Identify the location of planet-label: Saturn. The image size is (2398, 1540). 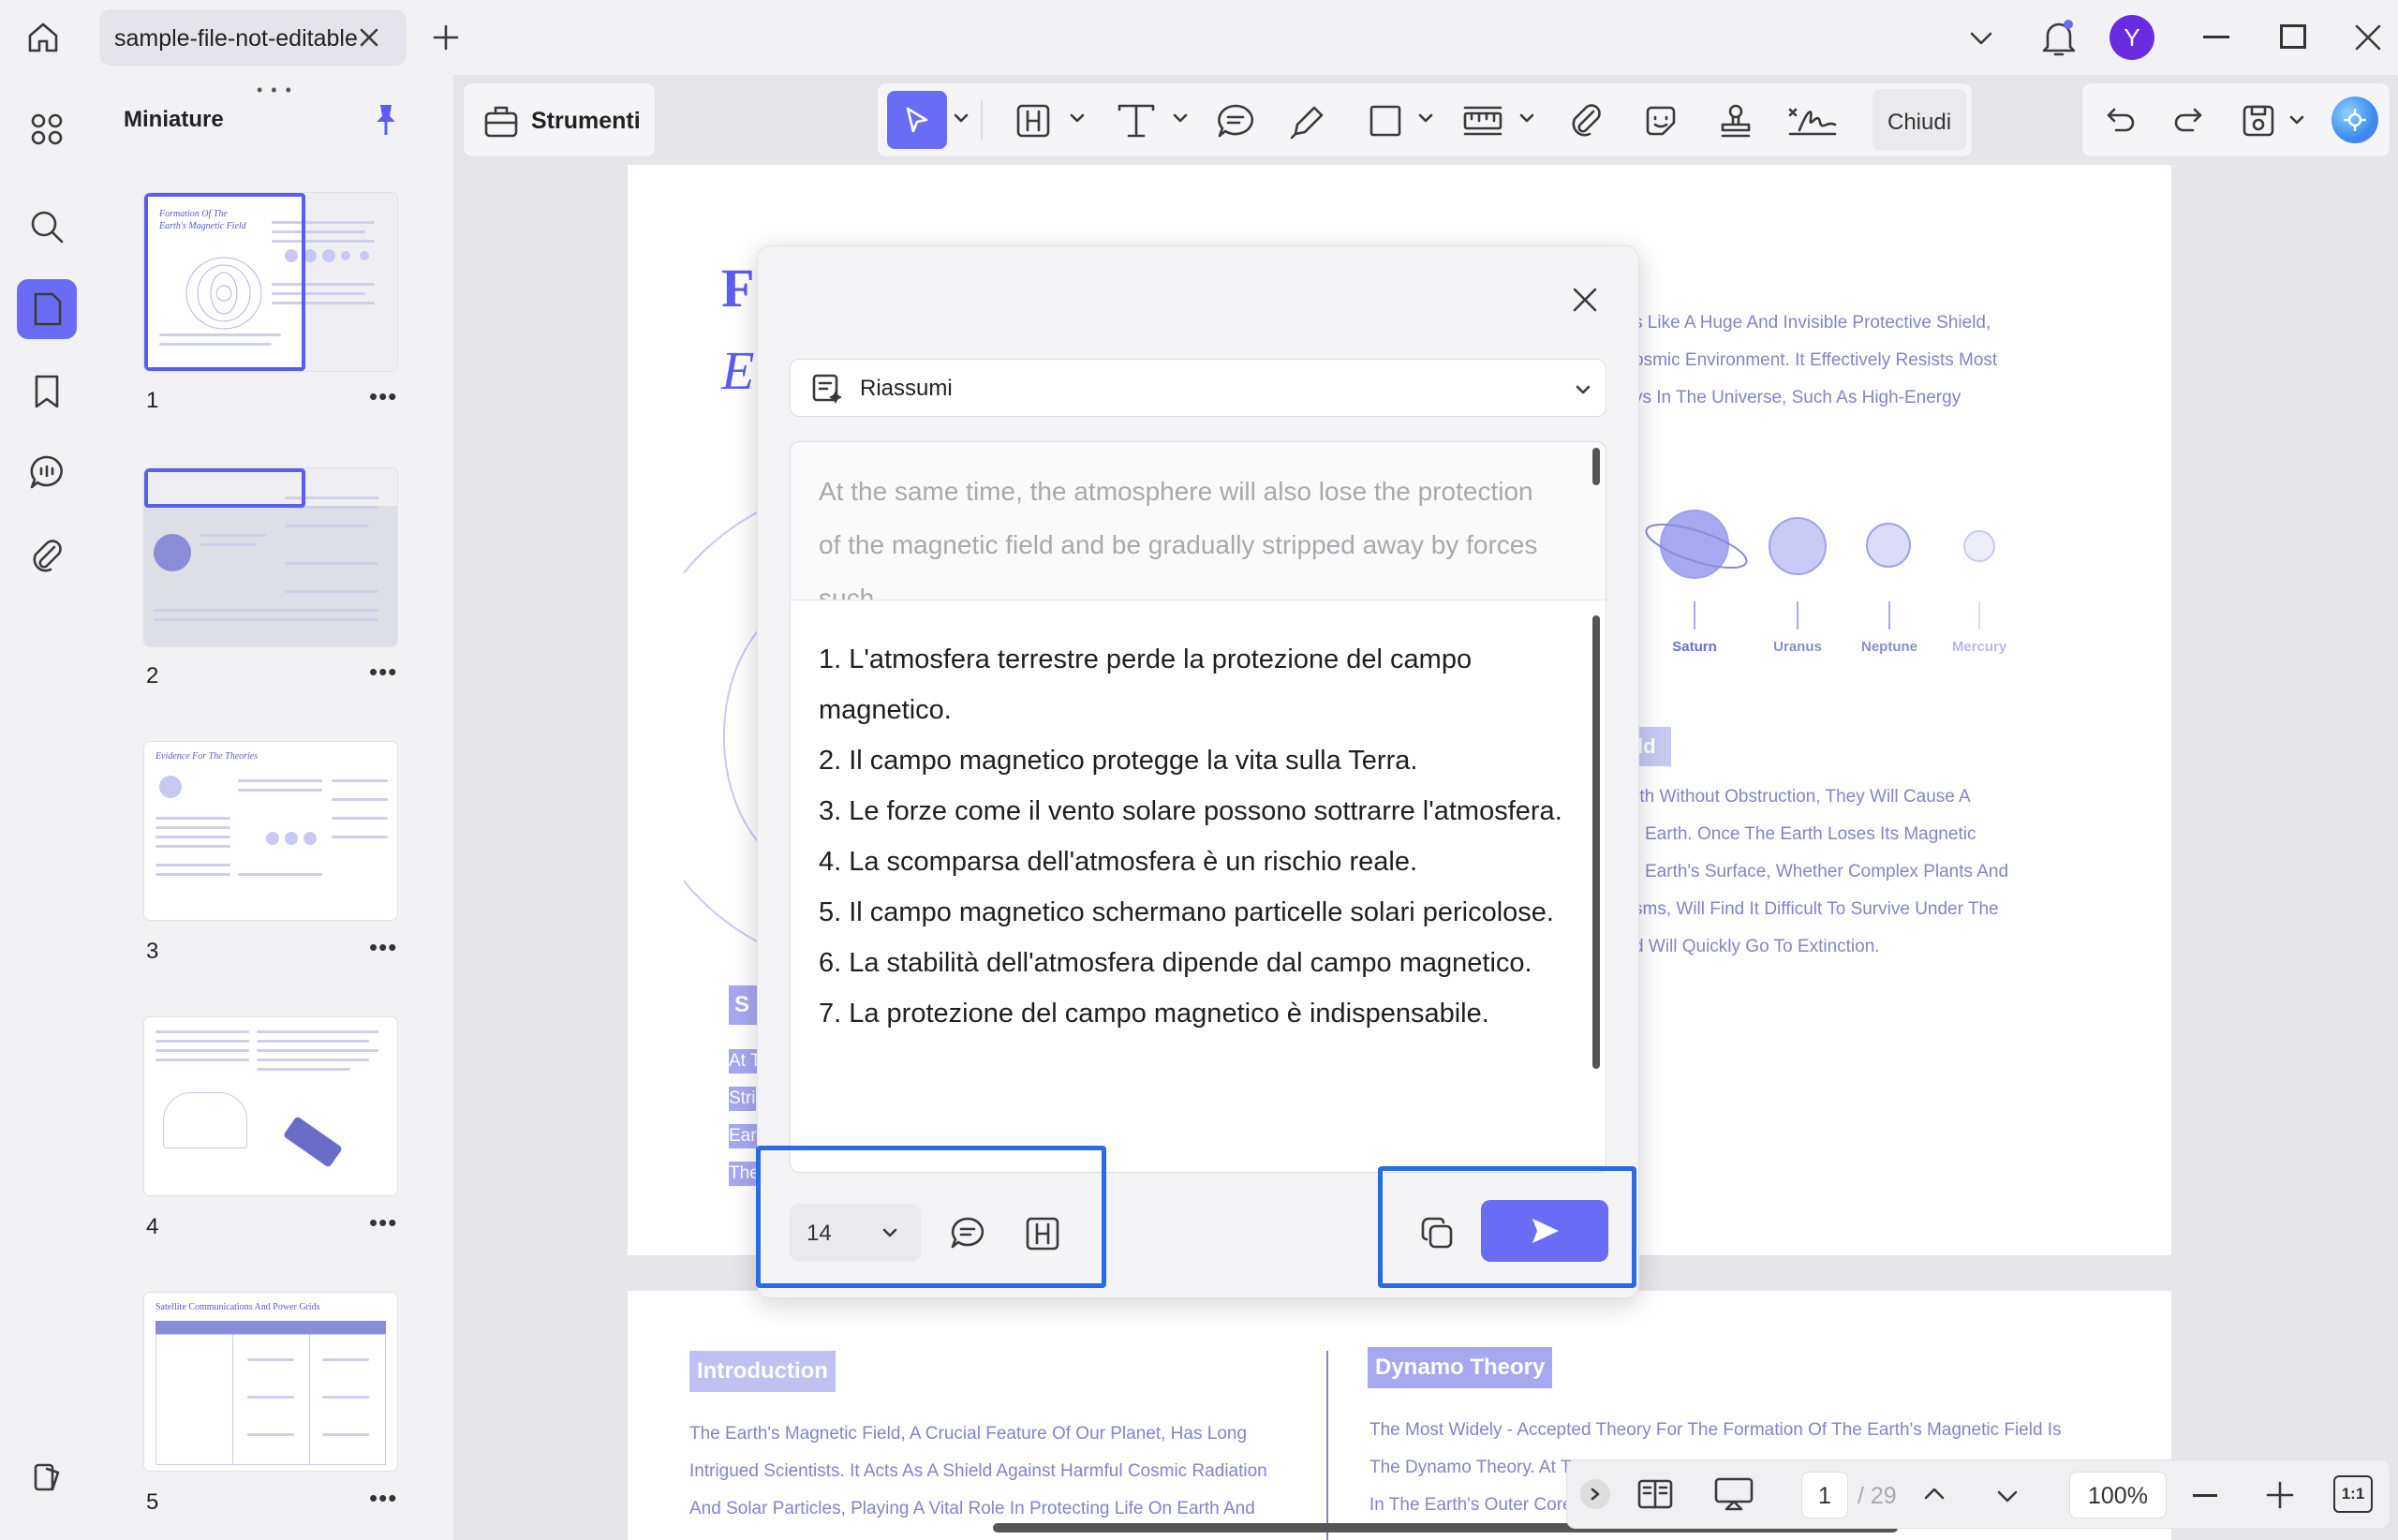
(1694, 647).